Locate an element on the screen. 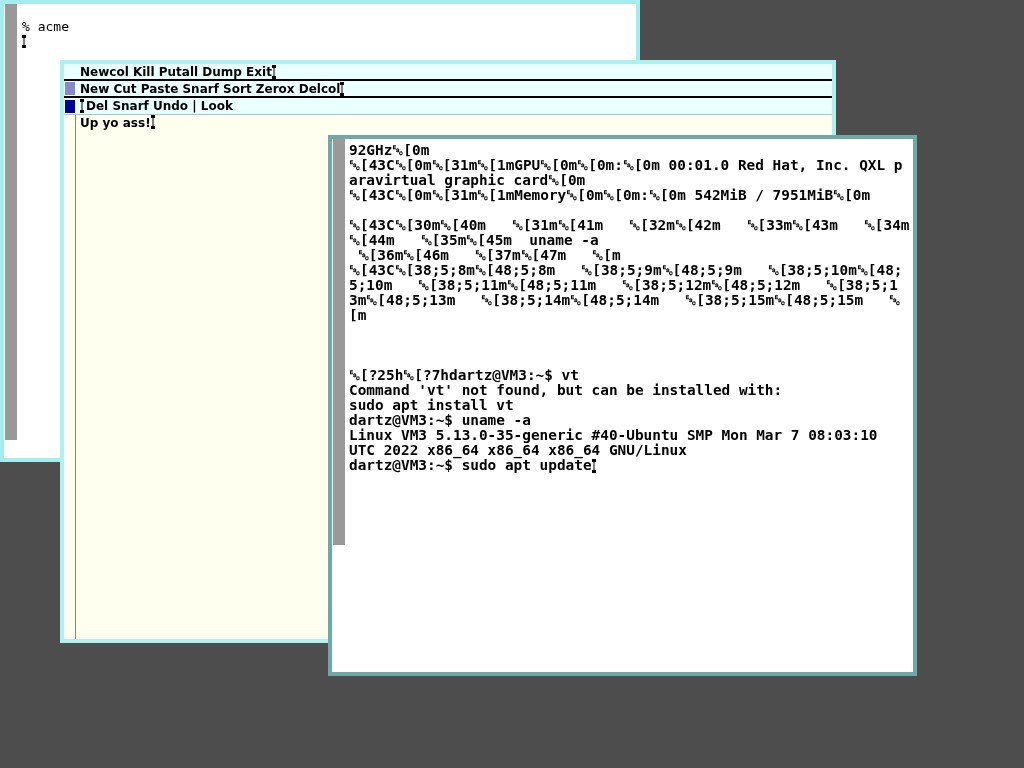  terminal-line: ␛[44m ␛[35m␛[45m uname -a is located at coordinates (474, 240).